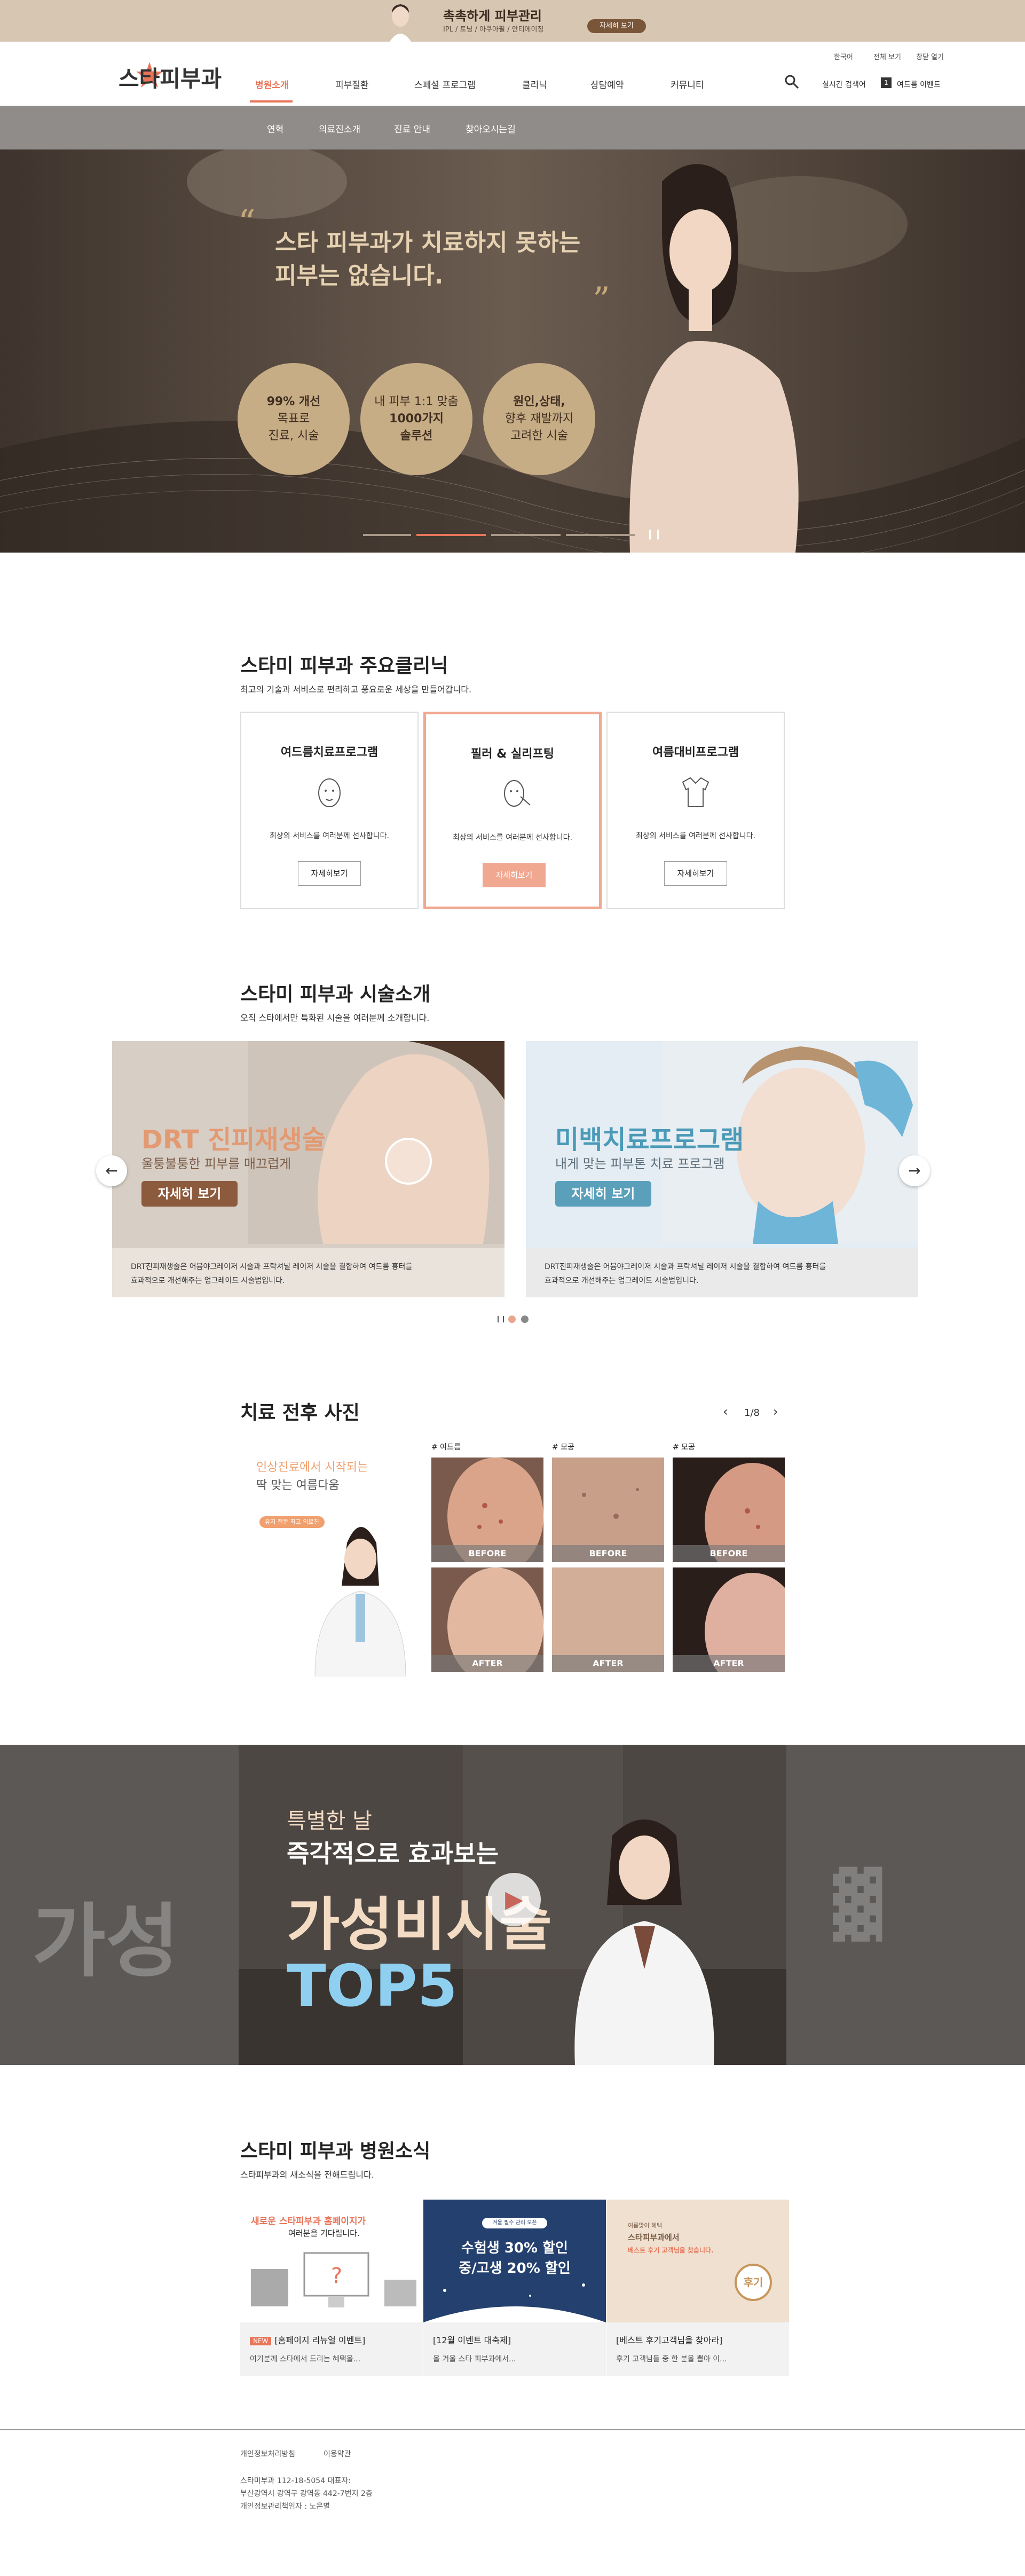  Describe the element at coordinates (400, 23) in the screenshot. I see `promo-woman-image` at that location.